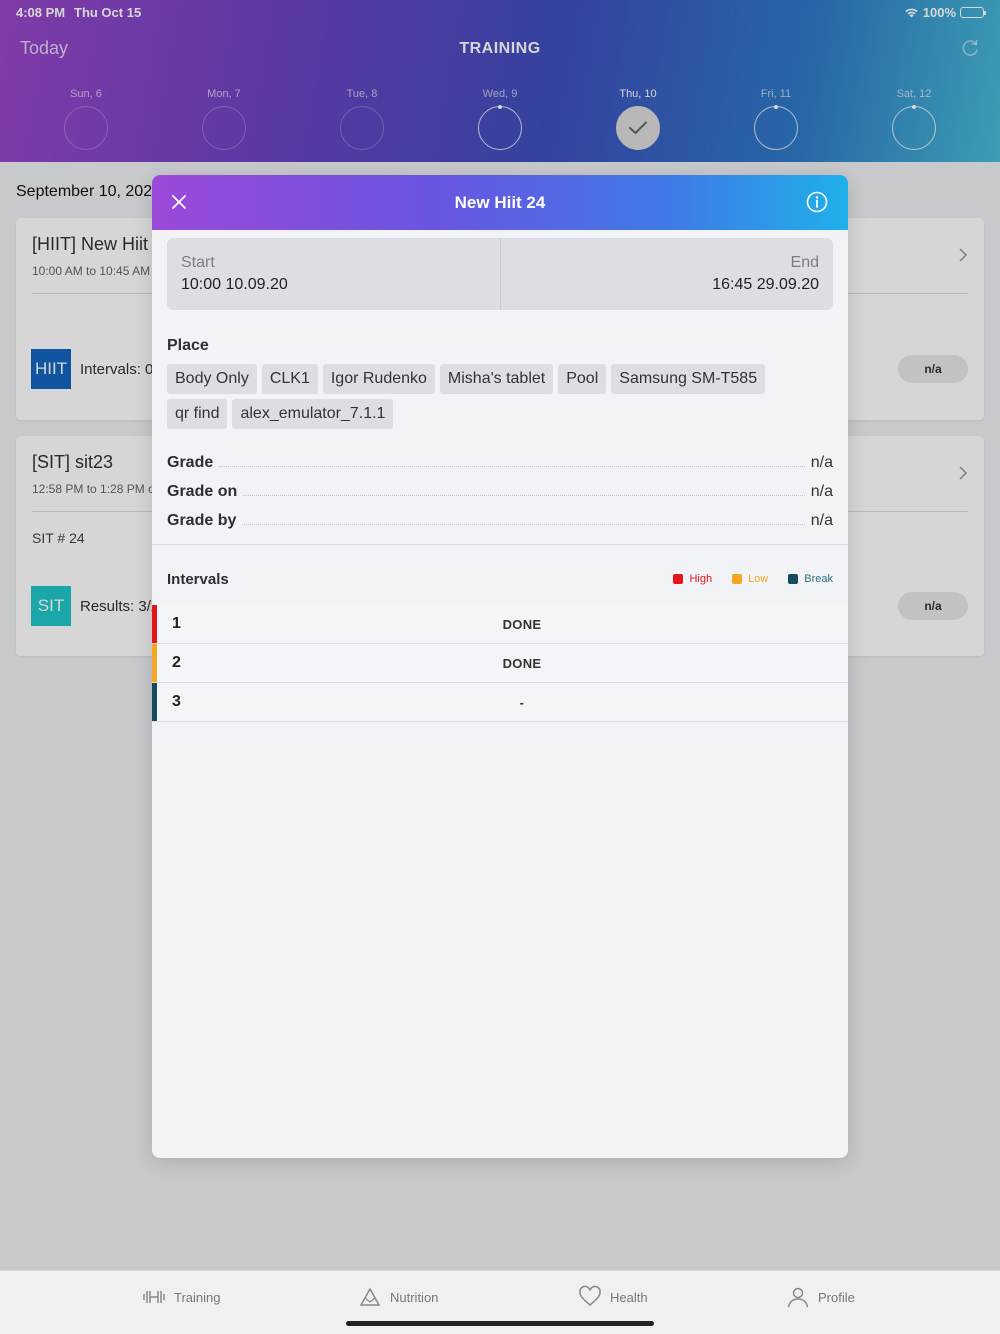  What do you see at coordinates (500, 492) in the screenshot?
I see `grade-on-row: Grade on n/a` at bounding box center [500, 492].